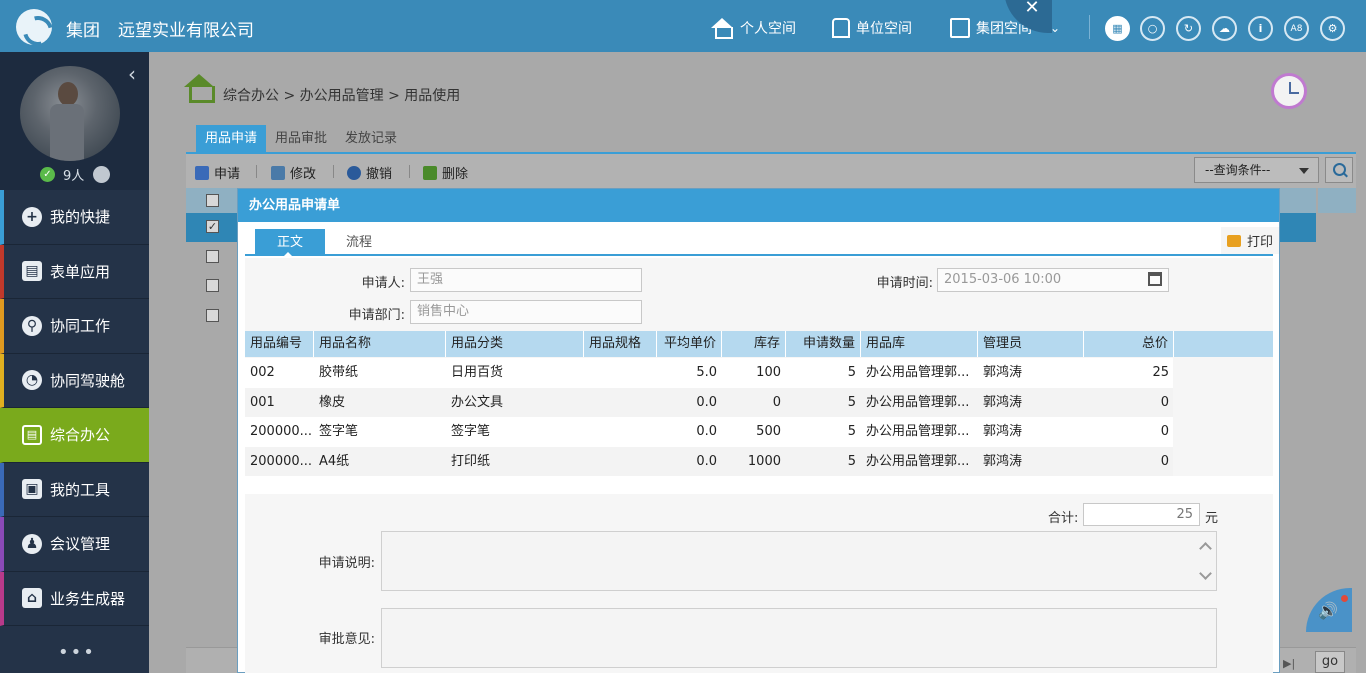 The image size is (1366, 673). I want to click on building-icon, so click(841, 28).